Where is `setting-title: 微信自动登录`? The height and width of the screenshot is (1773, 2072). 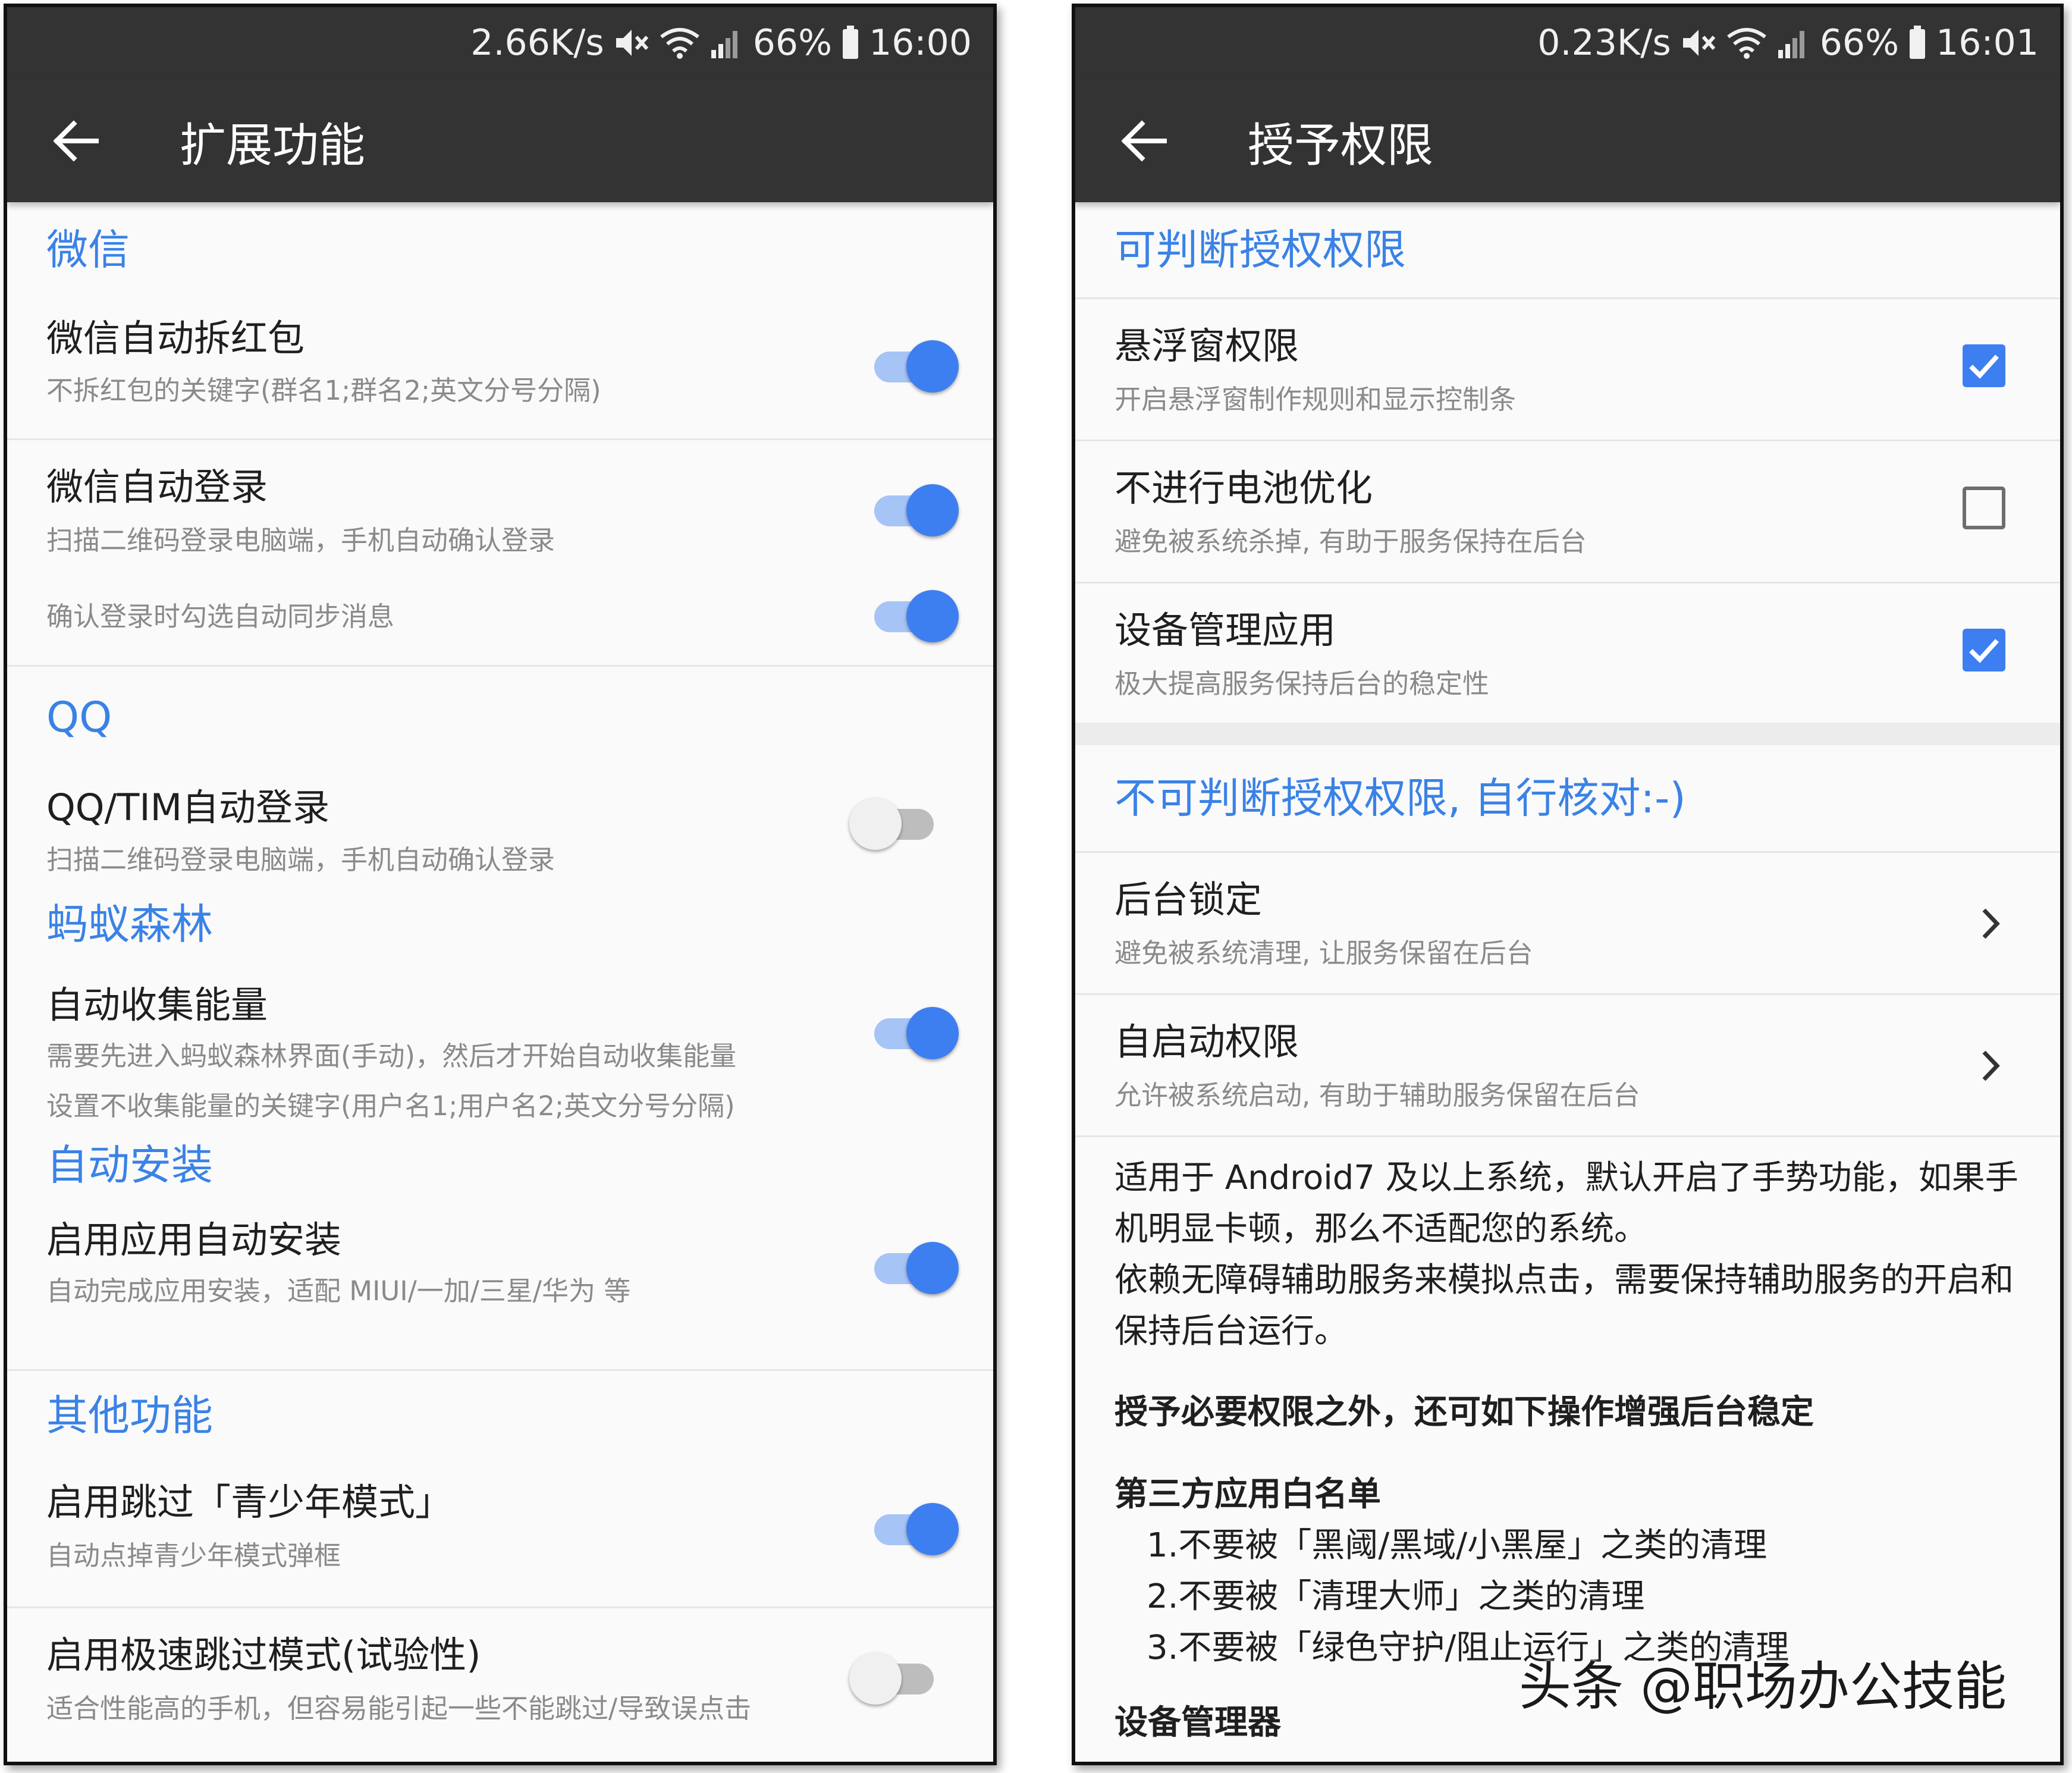
setting-title: 微信自动登录 is located at coordinates (157, 487).